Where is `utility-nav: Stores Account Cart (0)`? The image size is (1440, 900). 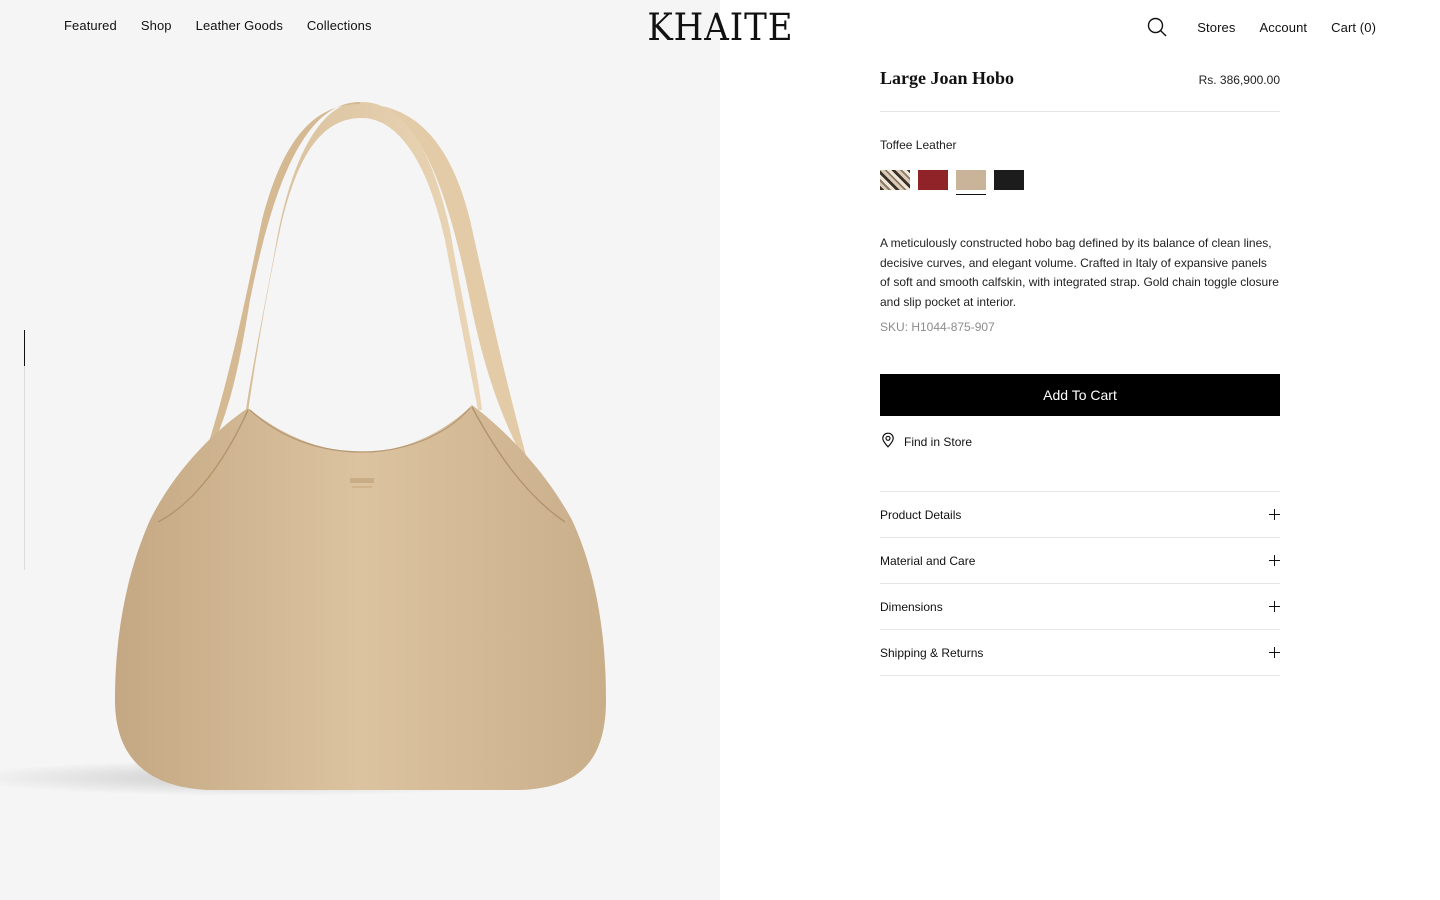
utility-nav: Stores Account Cart (0) is located at coordinates (1261, 27).